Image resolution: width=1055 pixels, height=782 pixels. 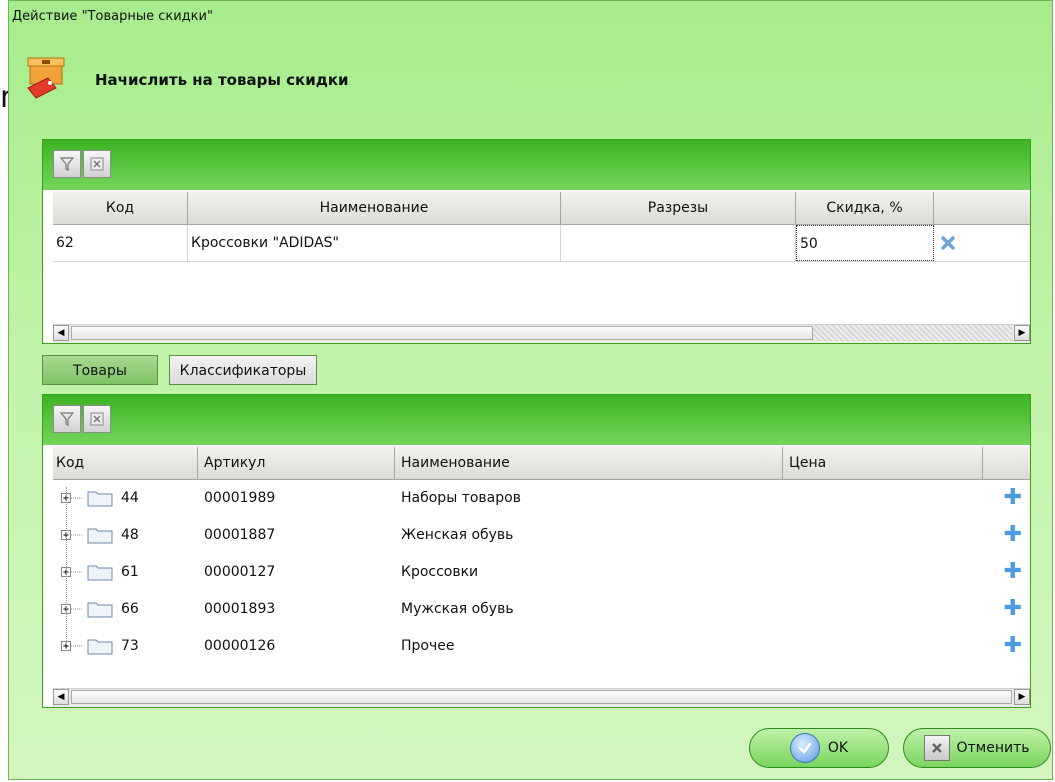 I want to click on table-row: 66 00001893 Мужская обувь ✚, so click(x=541, y=609).